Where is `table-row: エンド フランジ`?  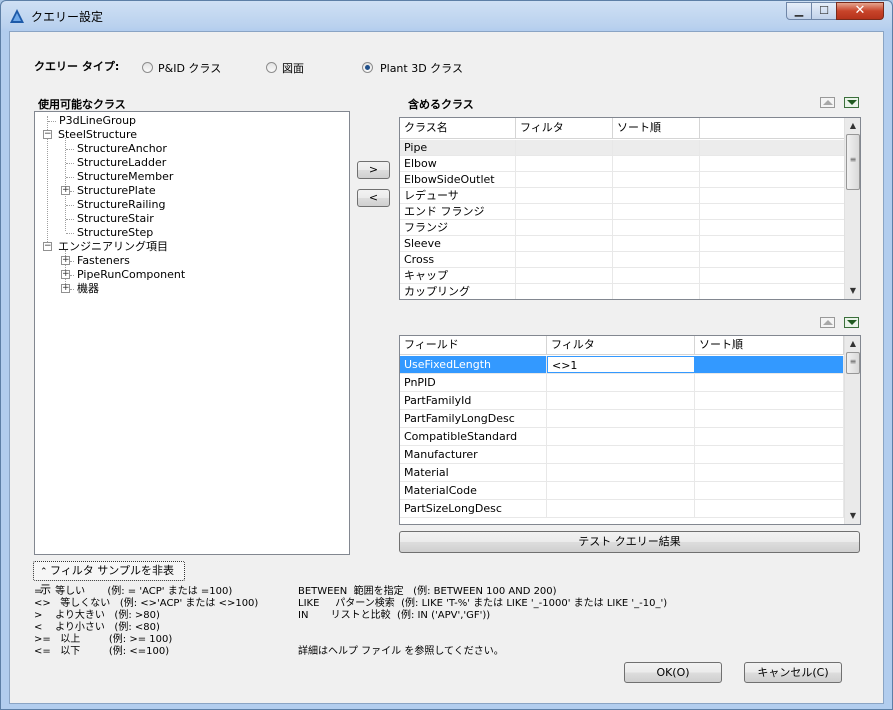
table-row: エンド フランジ is located at coordinates (622, 212).